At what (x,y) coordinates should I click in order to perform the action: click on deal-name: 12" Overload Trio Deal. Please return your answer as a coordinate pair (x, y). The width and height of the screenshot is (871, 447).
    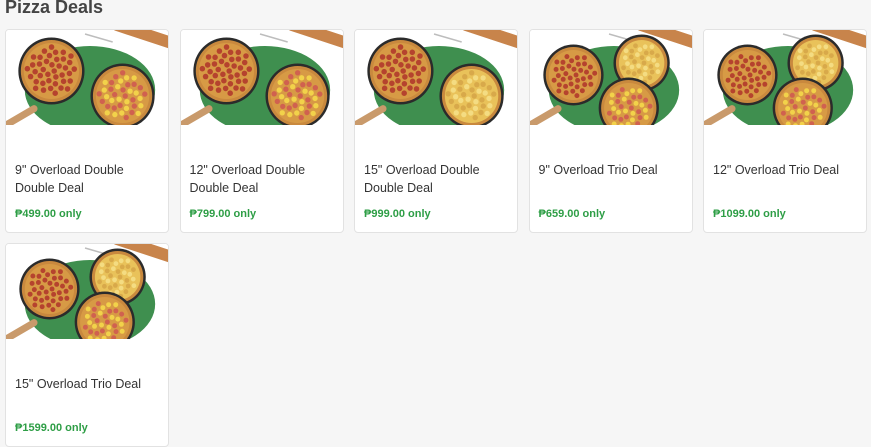
    Looking at the image, I should click on (776, 170).